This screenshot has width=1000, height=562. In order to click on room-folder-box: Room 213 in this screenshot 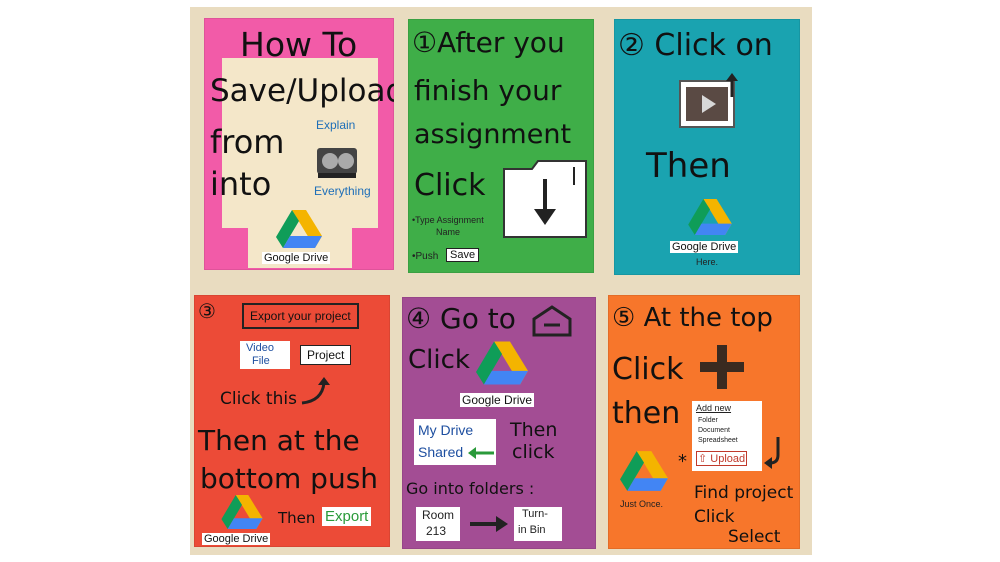, I will do `click(438, 524)`.